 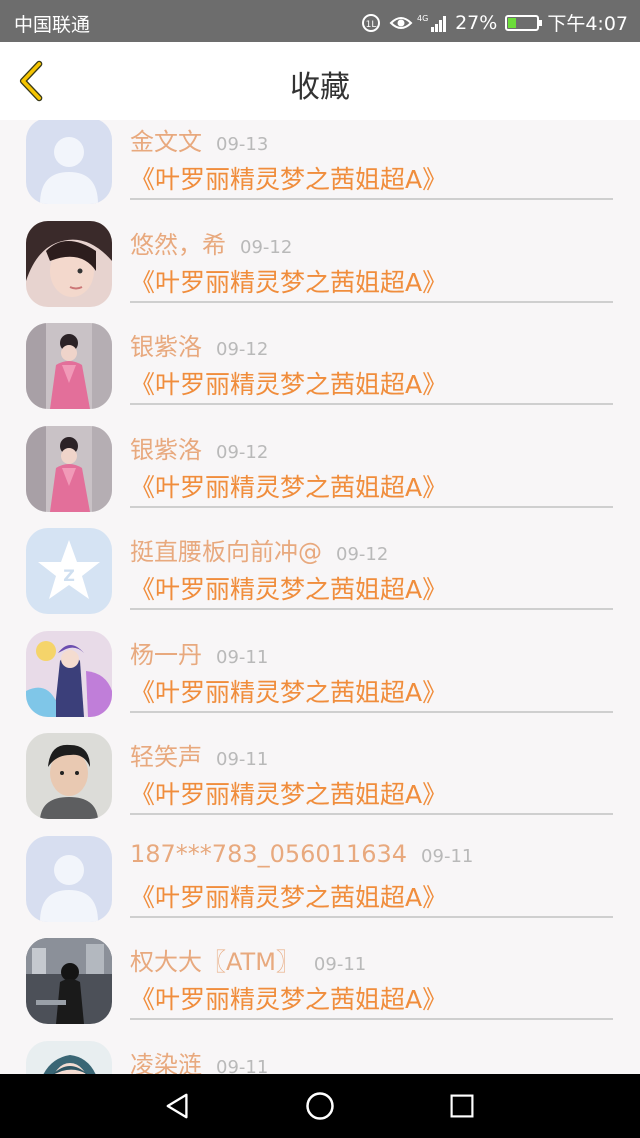 I want to click on header-bar: 收藏, so click(x=320, y=81).